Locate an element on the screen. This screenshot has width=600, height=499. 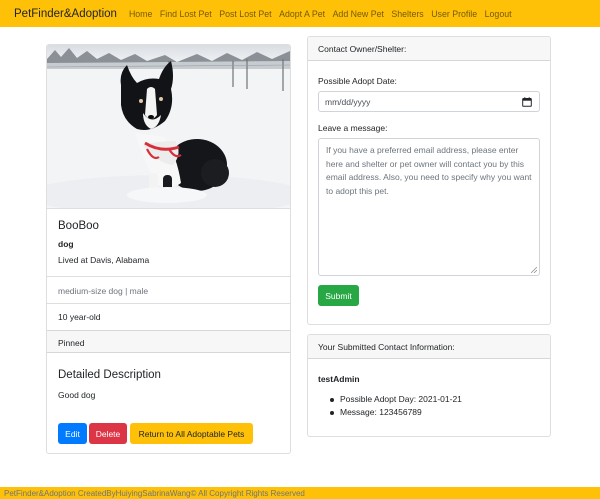
pet-status: Pinned is located at coordinates (71, 343).